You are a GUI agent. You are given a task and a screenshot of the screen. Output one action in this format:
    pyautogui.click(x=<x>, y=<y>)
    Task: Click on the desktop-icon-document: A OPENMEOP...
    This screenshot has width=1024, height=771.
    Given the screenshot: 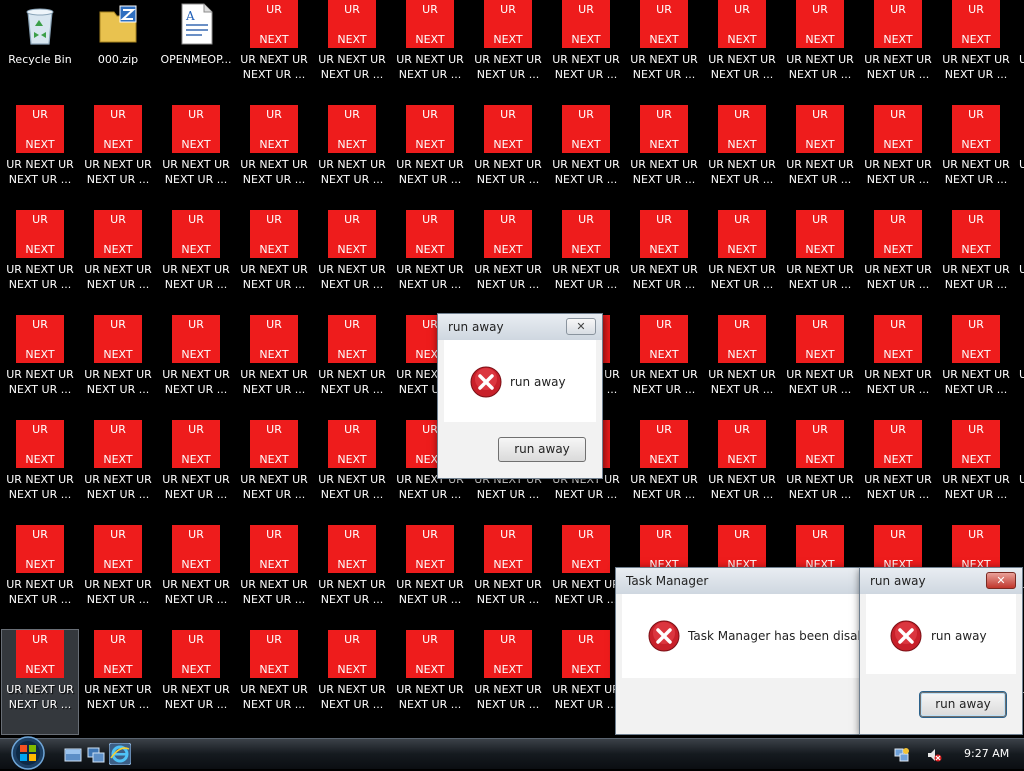 What is the action you would take?
    pyautogui.click(x=196, y=52)
    